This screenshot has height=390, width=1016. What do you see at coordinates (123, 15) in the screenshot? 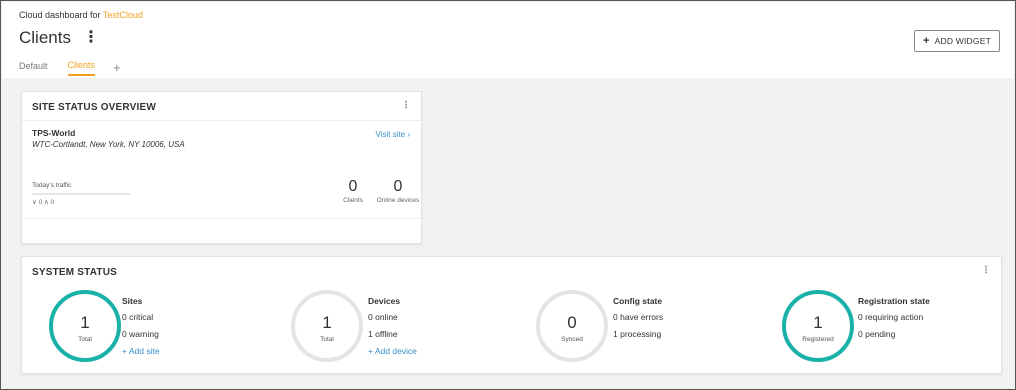
I see `cloud-name-link: TestCloud` at bounding box center [123, 15].